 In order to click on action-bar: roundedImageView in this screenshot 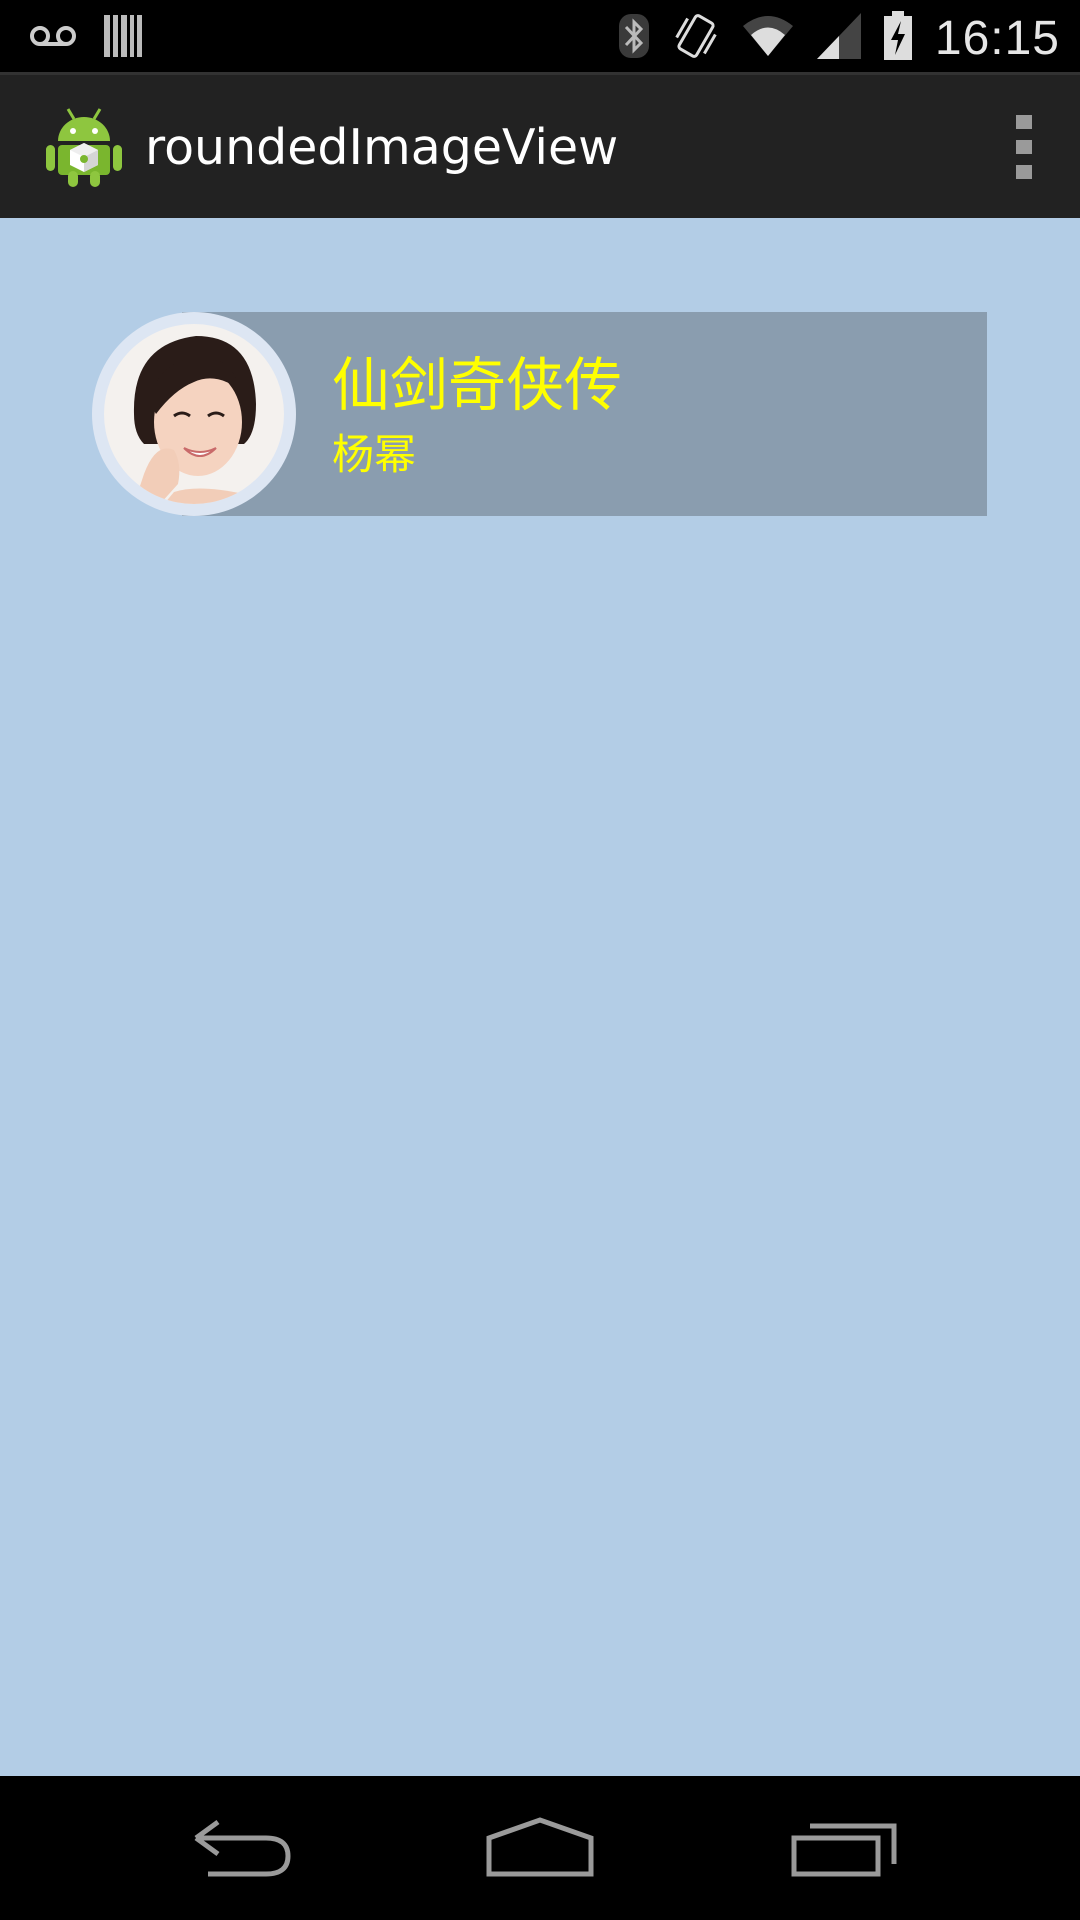, I will do `click(540, 146)`.